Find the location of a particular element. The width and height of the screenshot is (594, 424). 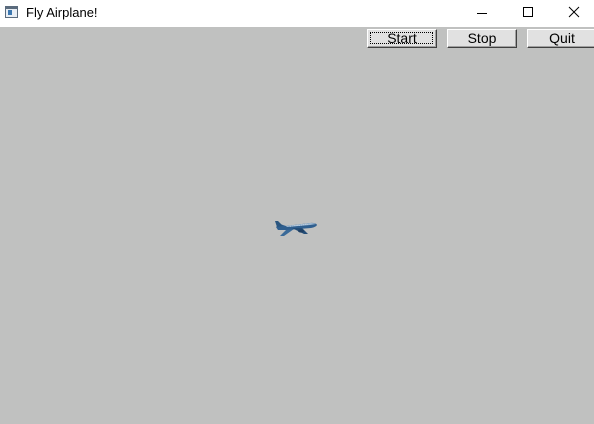

quit-button-label: Quit is located at coordinates (562, 38).